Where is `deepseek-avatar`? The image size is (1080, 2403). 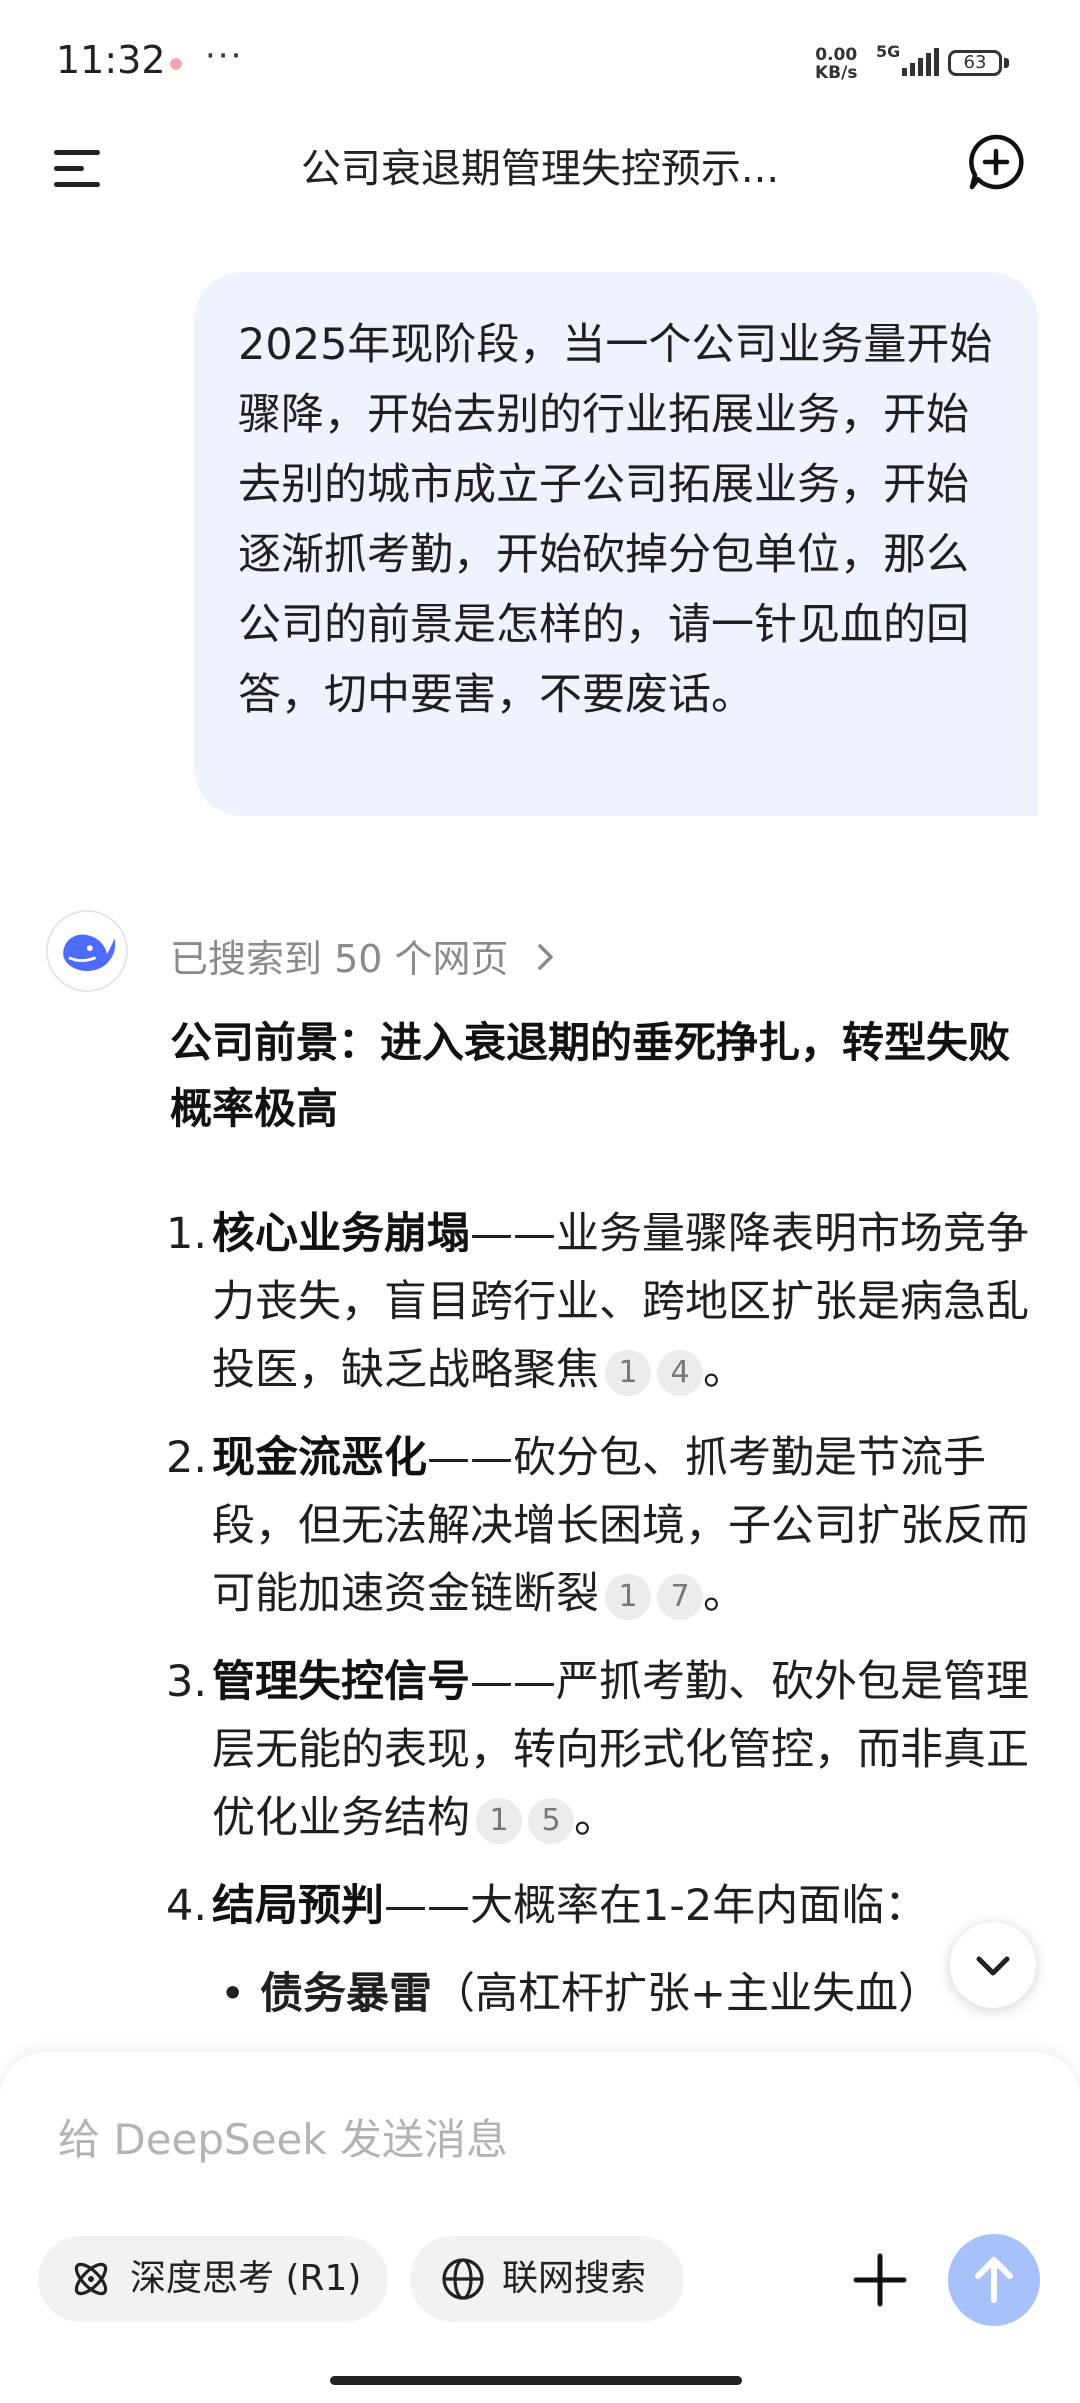 deepseek-avatar is located at coordinates (87, 951).